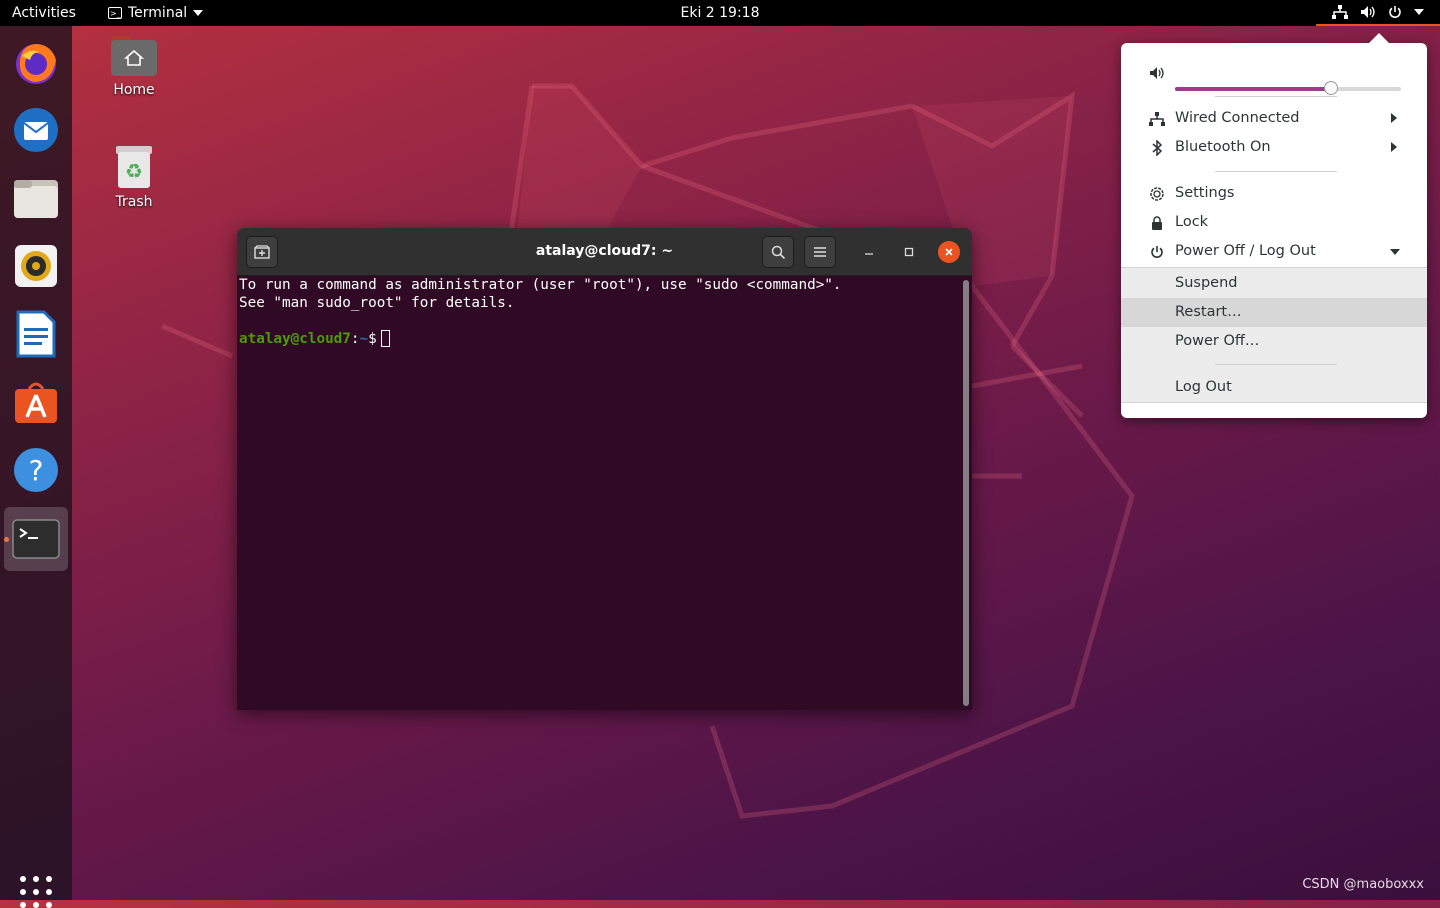 This screenshot has width=1440, height=908. Describe the element at coordinates (372, 339) in the screenshot. I see `prompt-symbol: $` at that location.